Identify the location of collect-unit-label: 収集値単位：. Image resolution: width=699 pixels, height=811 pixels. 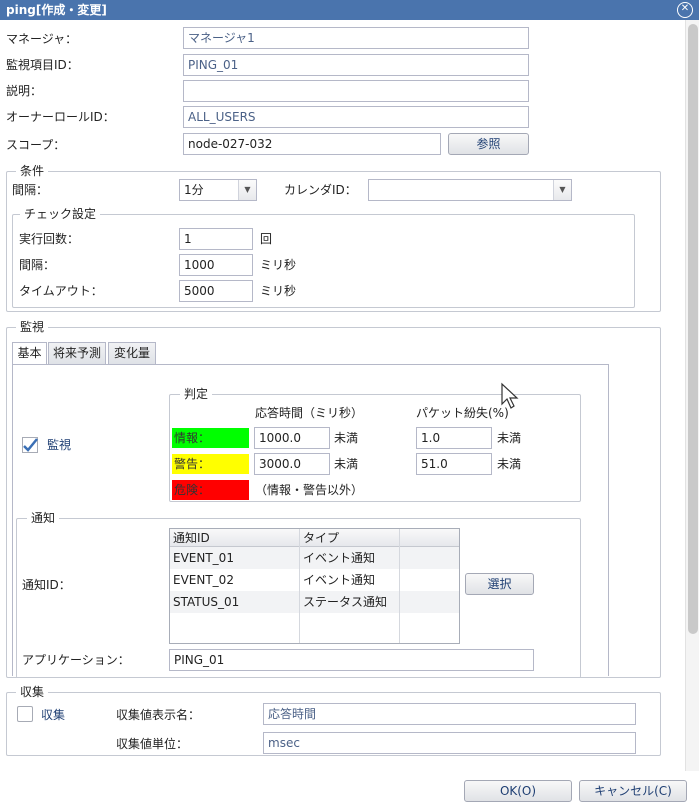
(152, 744).